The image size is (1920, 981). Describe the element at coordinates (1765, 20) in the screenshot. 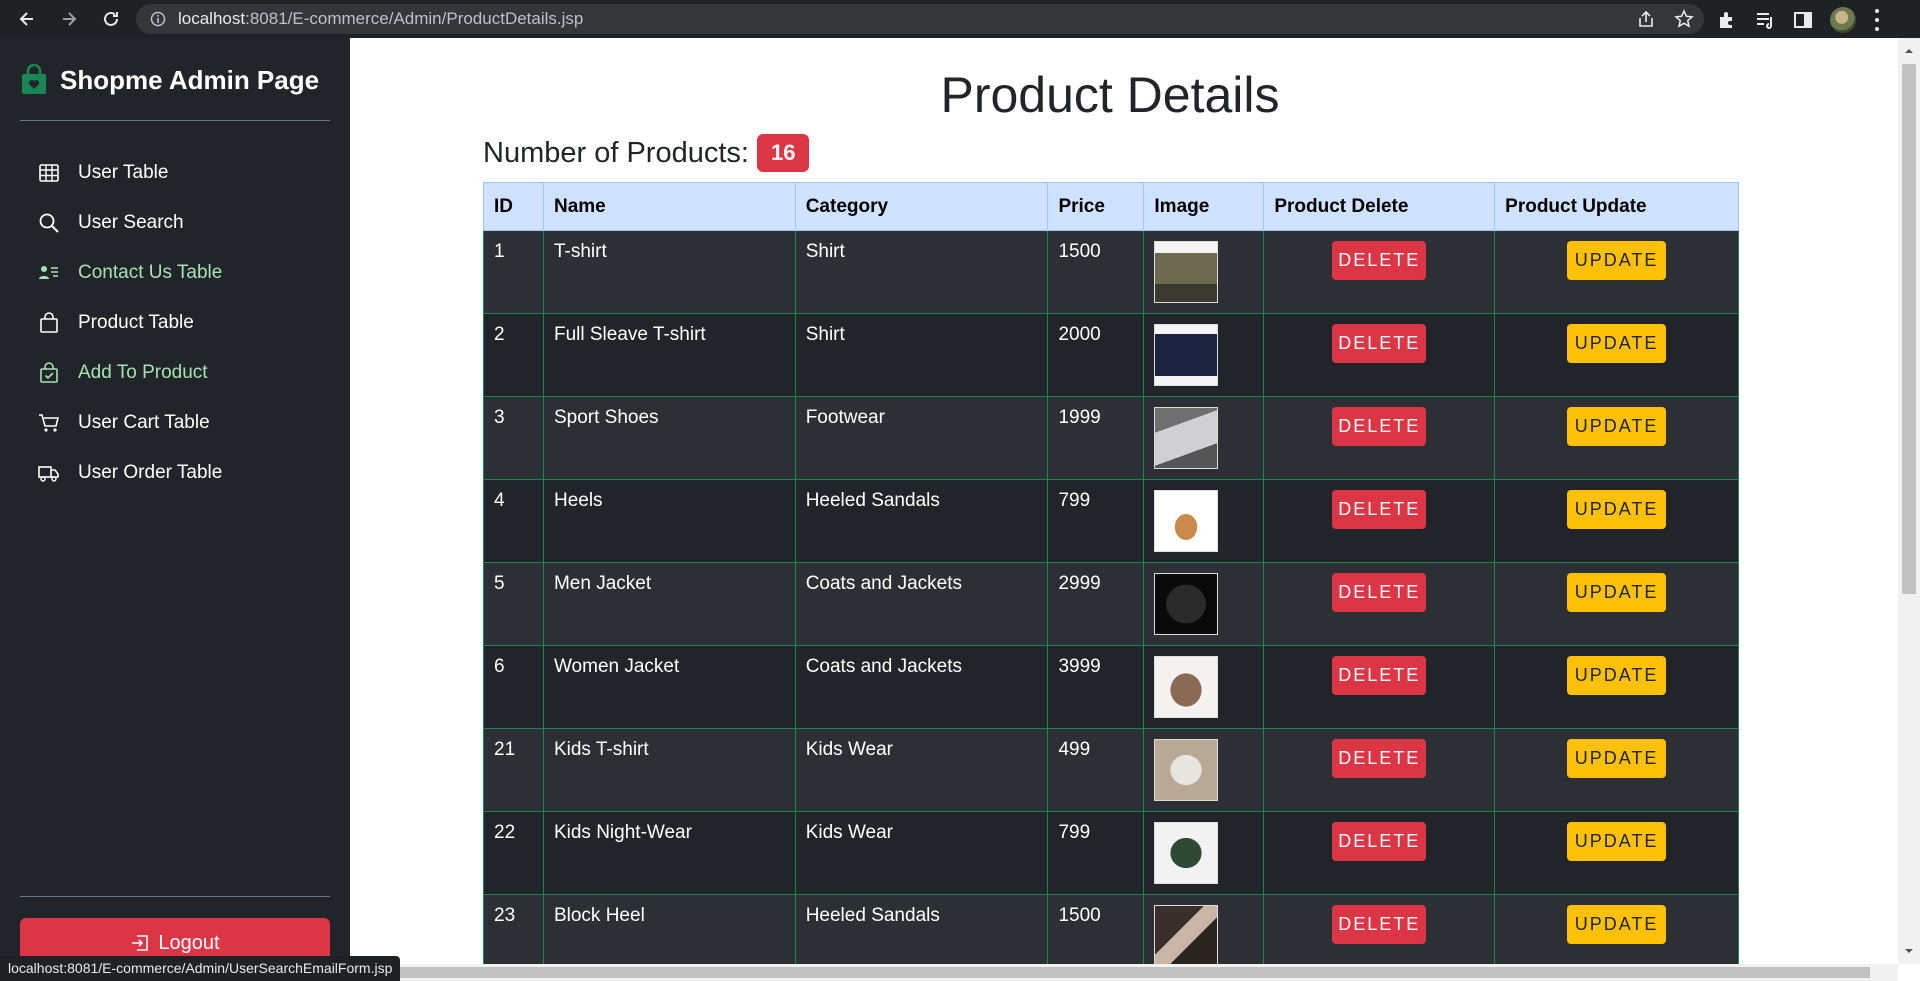

I see `media-queue-icon` at that location.